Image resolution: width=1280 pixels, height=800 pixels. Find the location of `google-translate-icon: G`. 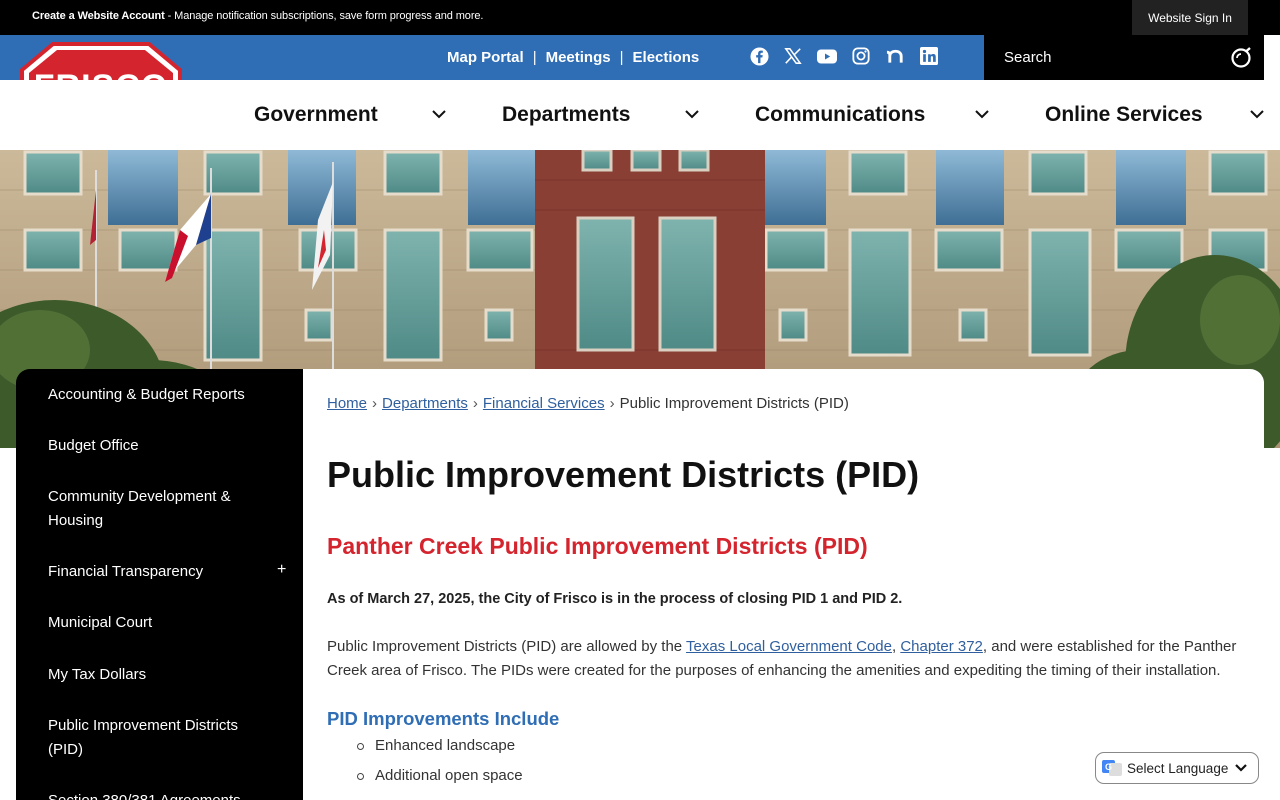

google-translate-icon: G is located at coordinates (1112, 768).